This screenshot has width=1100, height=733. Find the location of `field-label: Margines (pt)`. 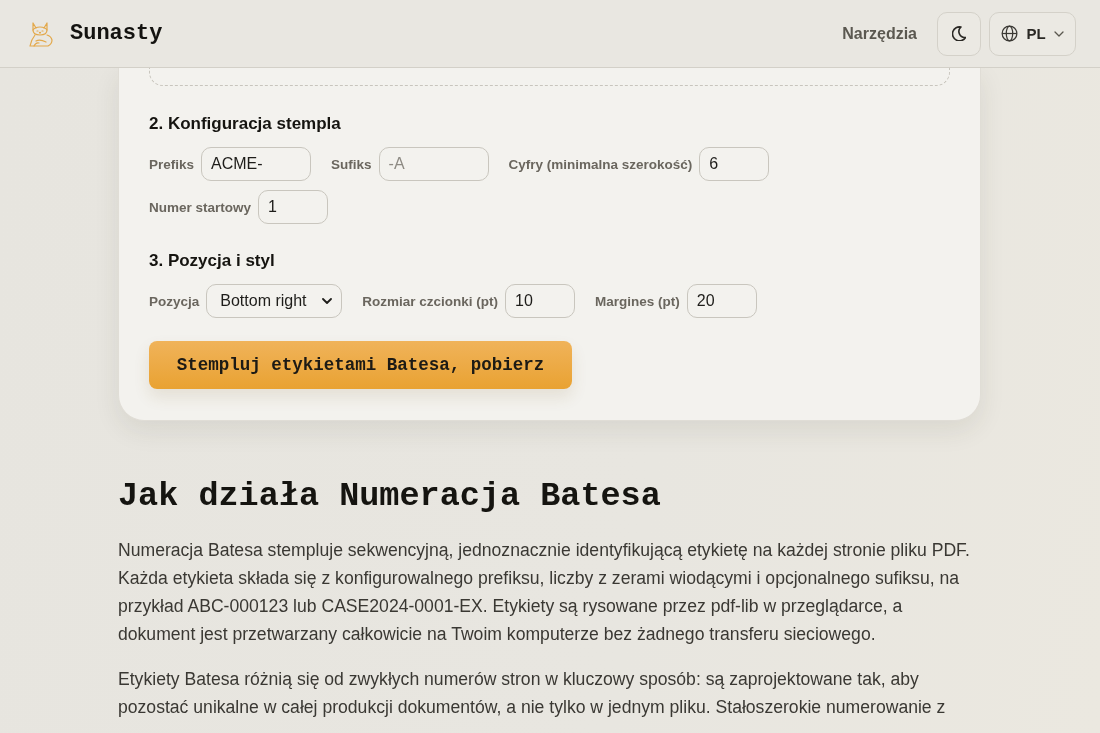

field-label: Margines (pt) is located at coordinates (637, 301).